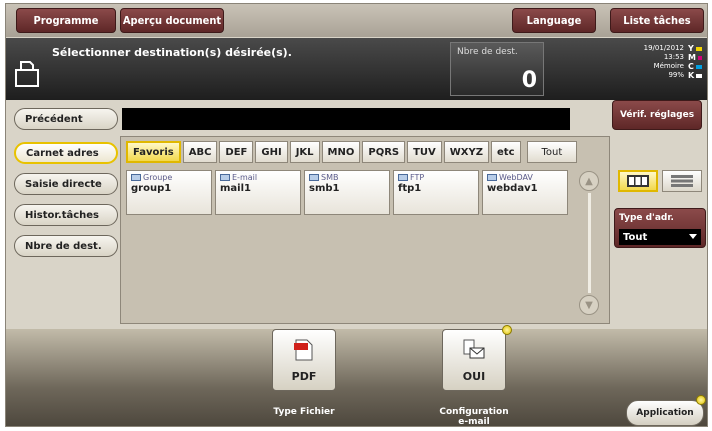 This screenshot has width=712, height=431. I want to click on tab-favoris: Favoris, so click(153, 152).